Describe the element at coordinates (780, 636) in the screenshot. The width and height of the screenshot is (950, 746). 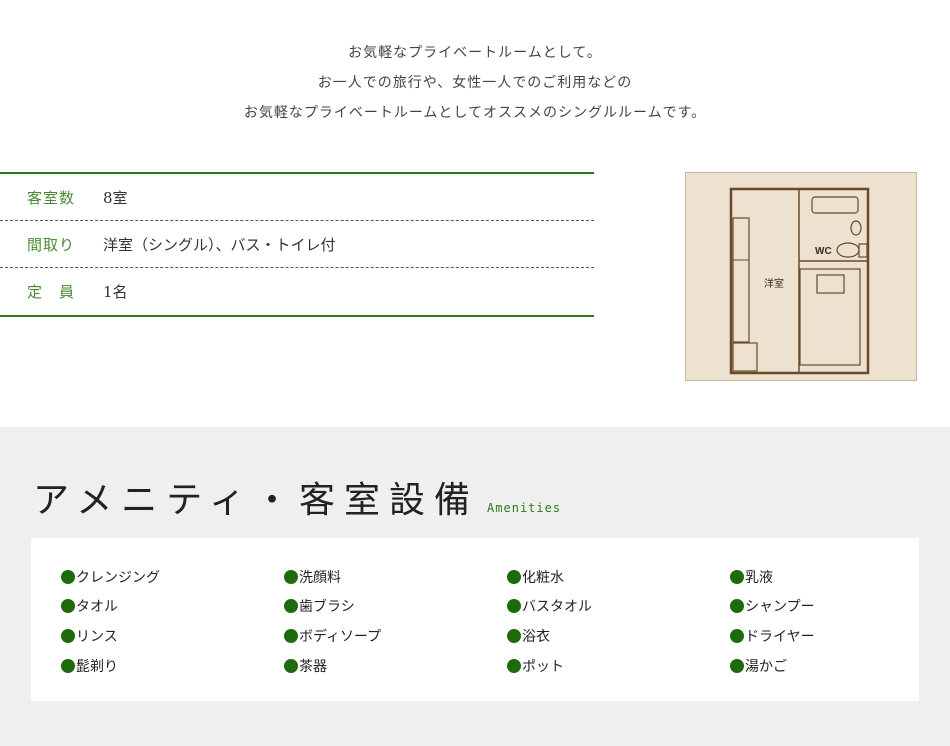
I see `amenity-label: ドライヤー` at that location.